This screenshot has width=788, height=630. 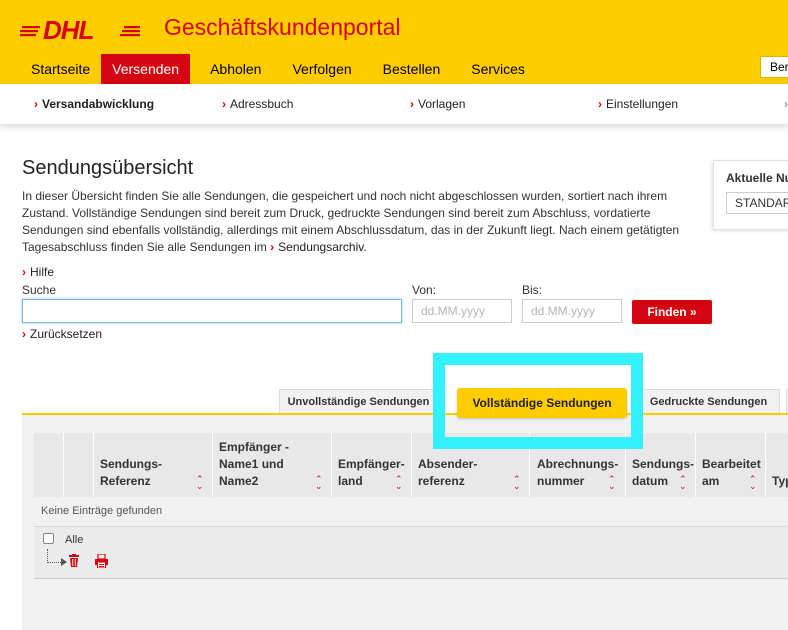 I want to click on find-button: Finden », so click(x=672, y=312).